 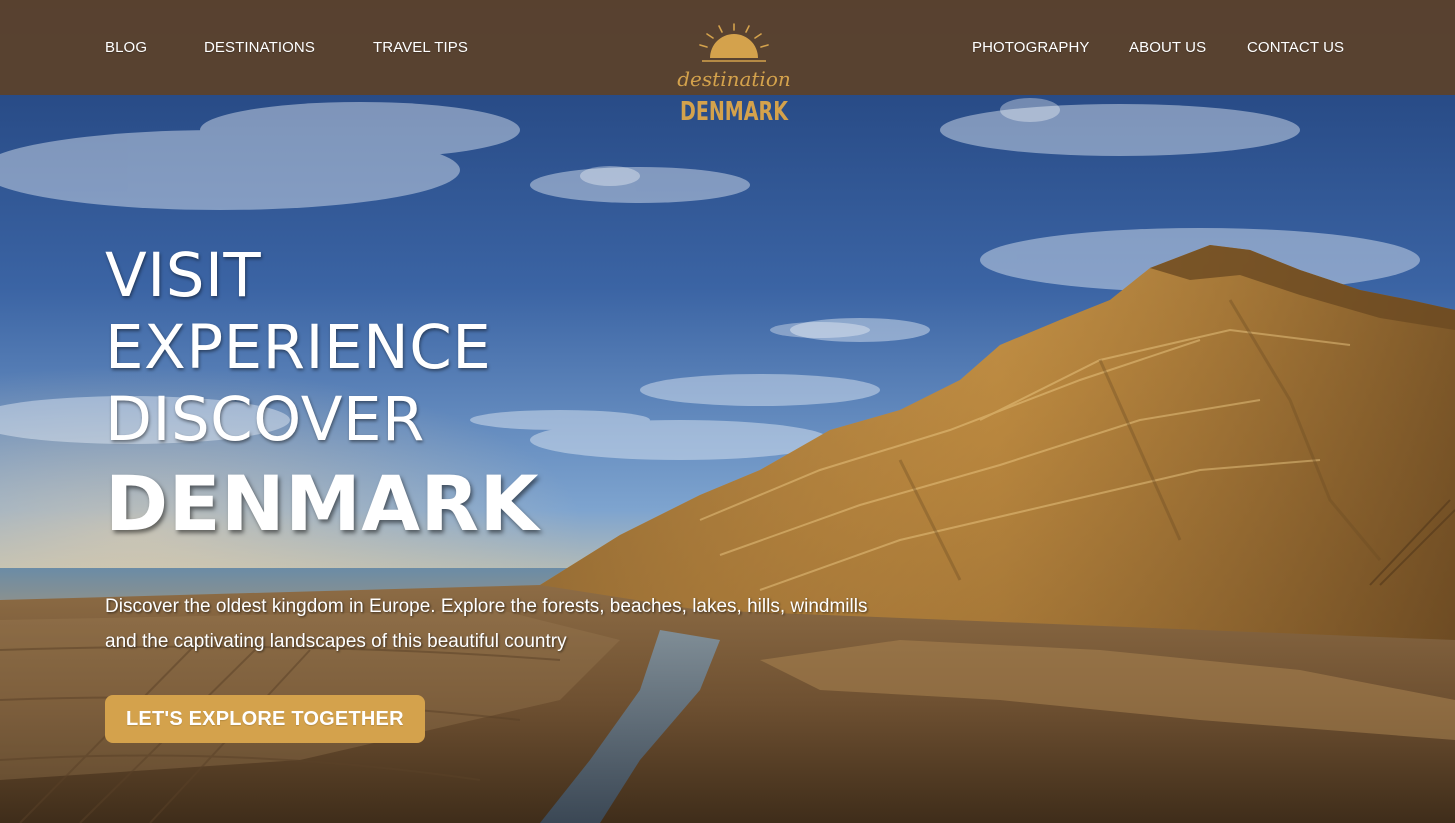 I want to click on nav-link-blog: BLOG, so click(x=126, y=47).